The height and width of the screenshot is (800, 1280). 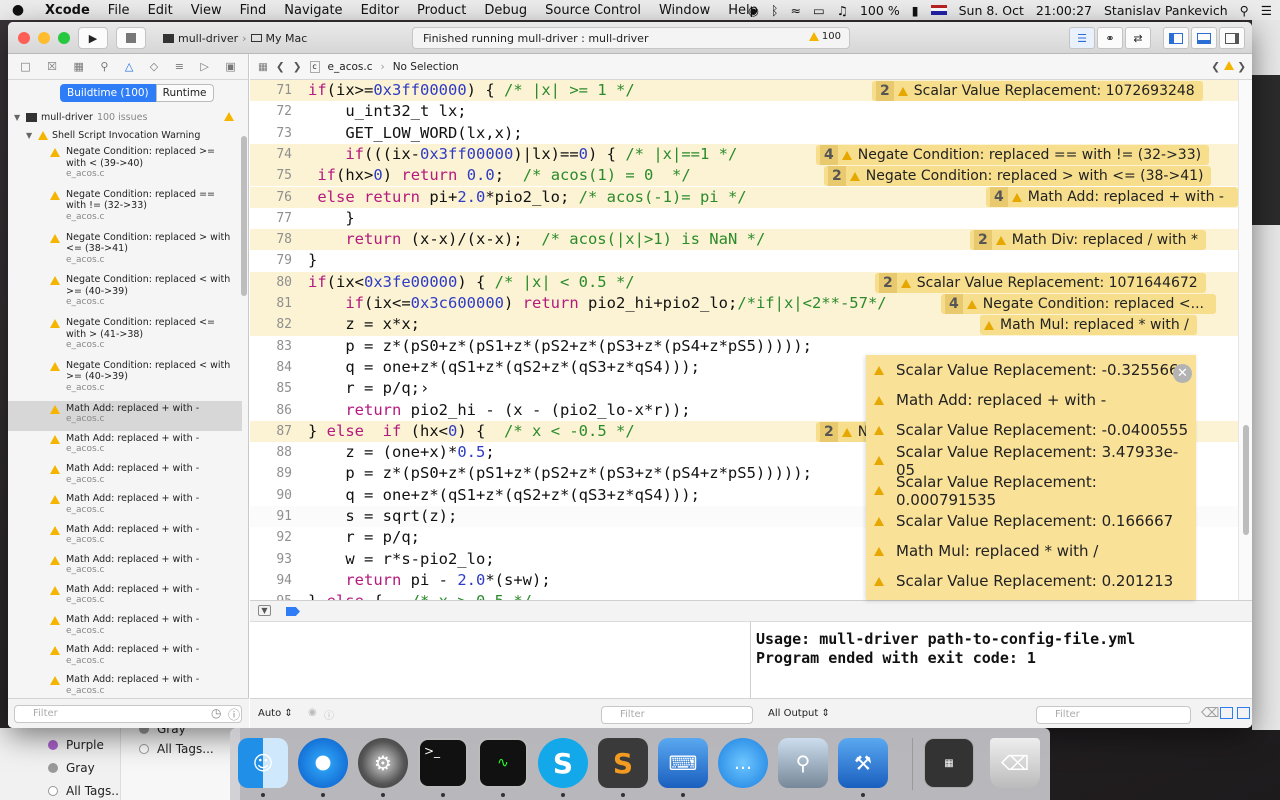 I want to click on bluetooth-icon: ᛒ, so click(x=775, y=10).